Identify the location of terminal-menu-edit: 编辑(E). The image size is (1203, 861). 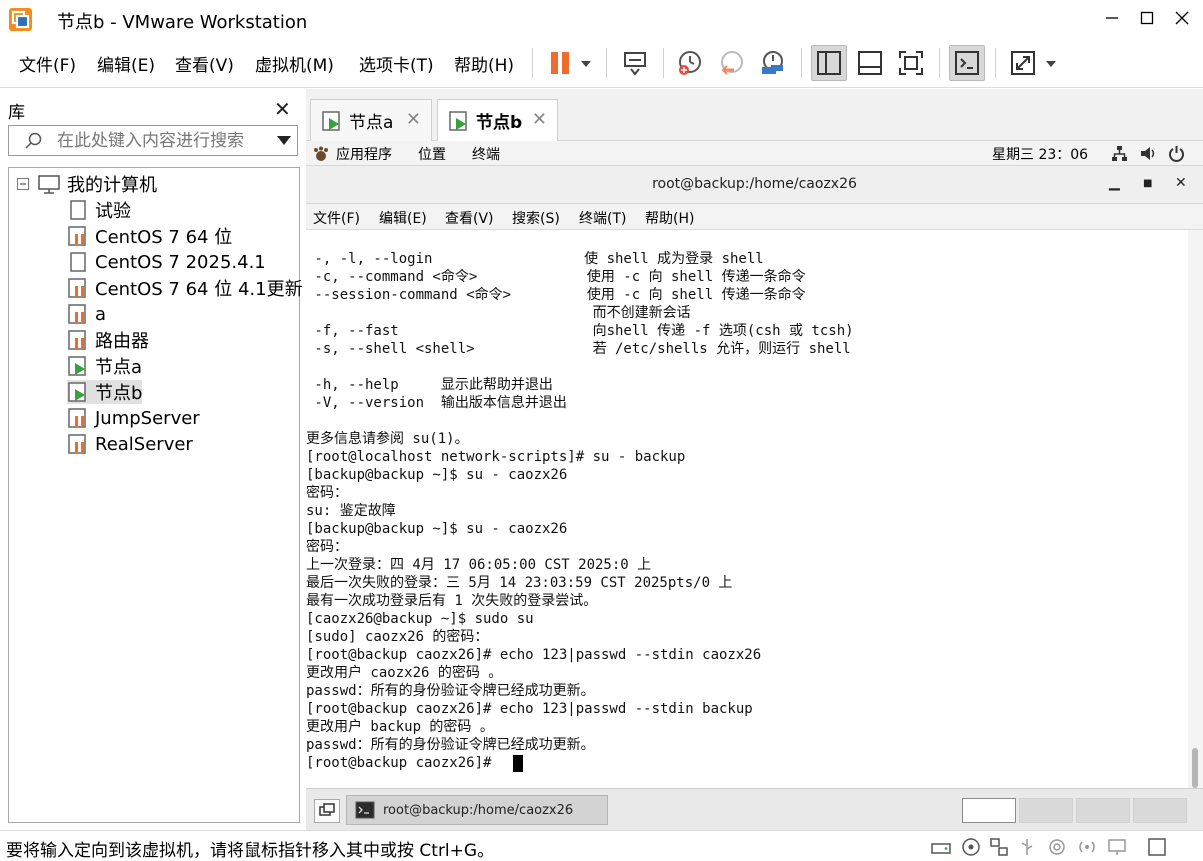
(403, 218).